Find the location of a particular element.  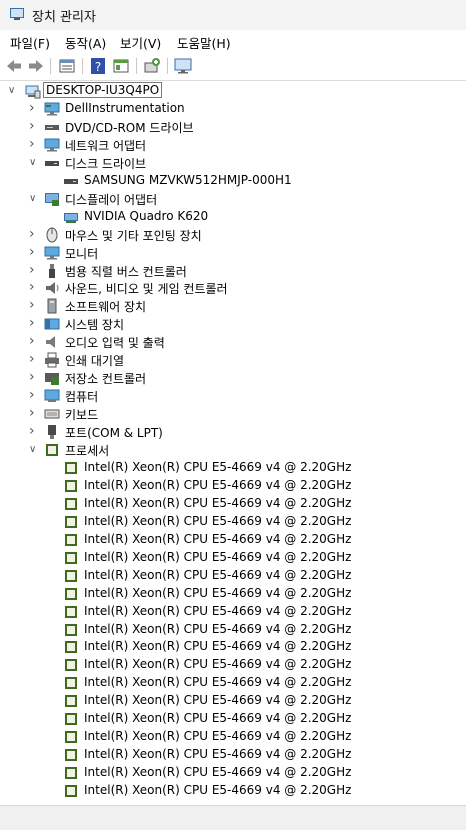

device-manager-icon is located at coordinates (17, 14).